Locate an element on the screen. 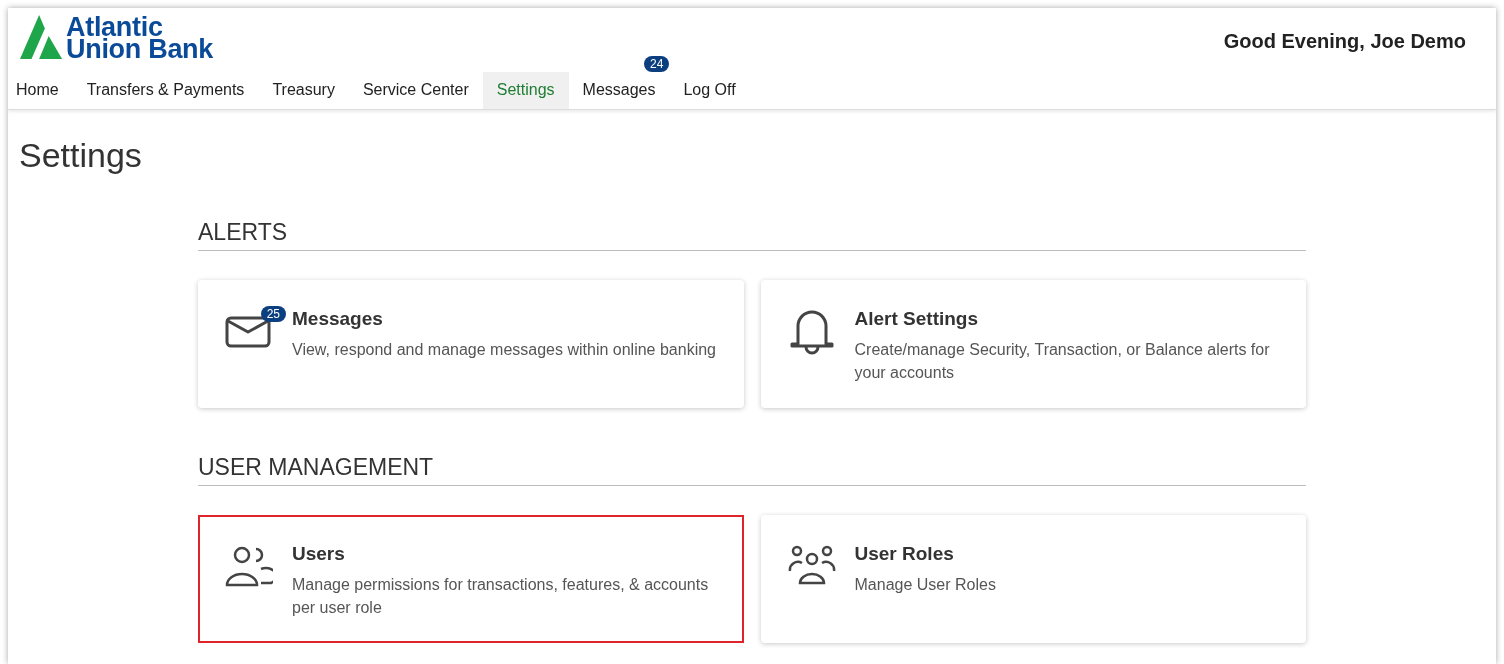  card-title: Alert Settings is located at coordinates (917, 319).